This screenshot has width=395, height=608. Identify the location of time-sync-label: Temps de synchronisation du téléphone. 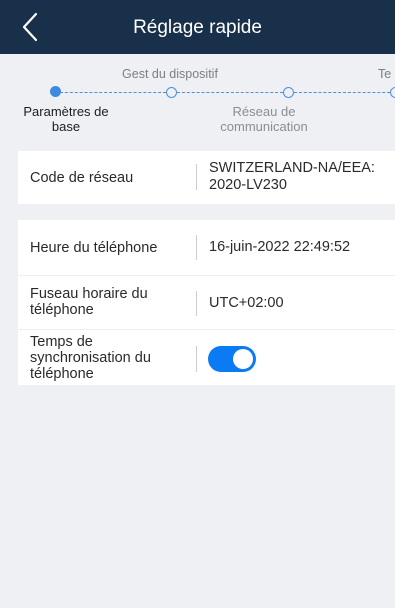
(90, 358).